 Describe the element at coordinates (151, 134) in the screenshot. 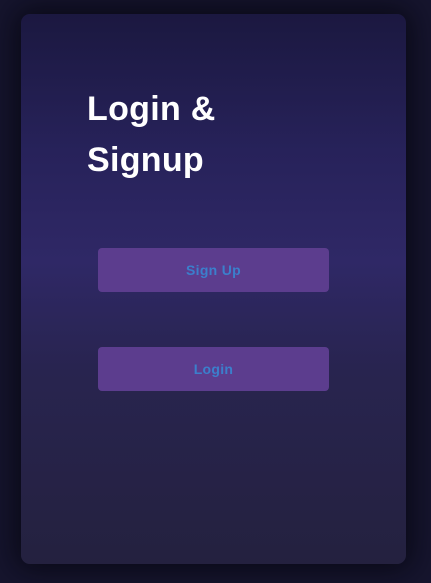

I see `page-title: Login & Signup` at that location.